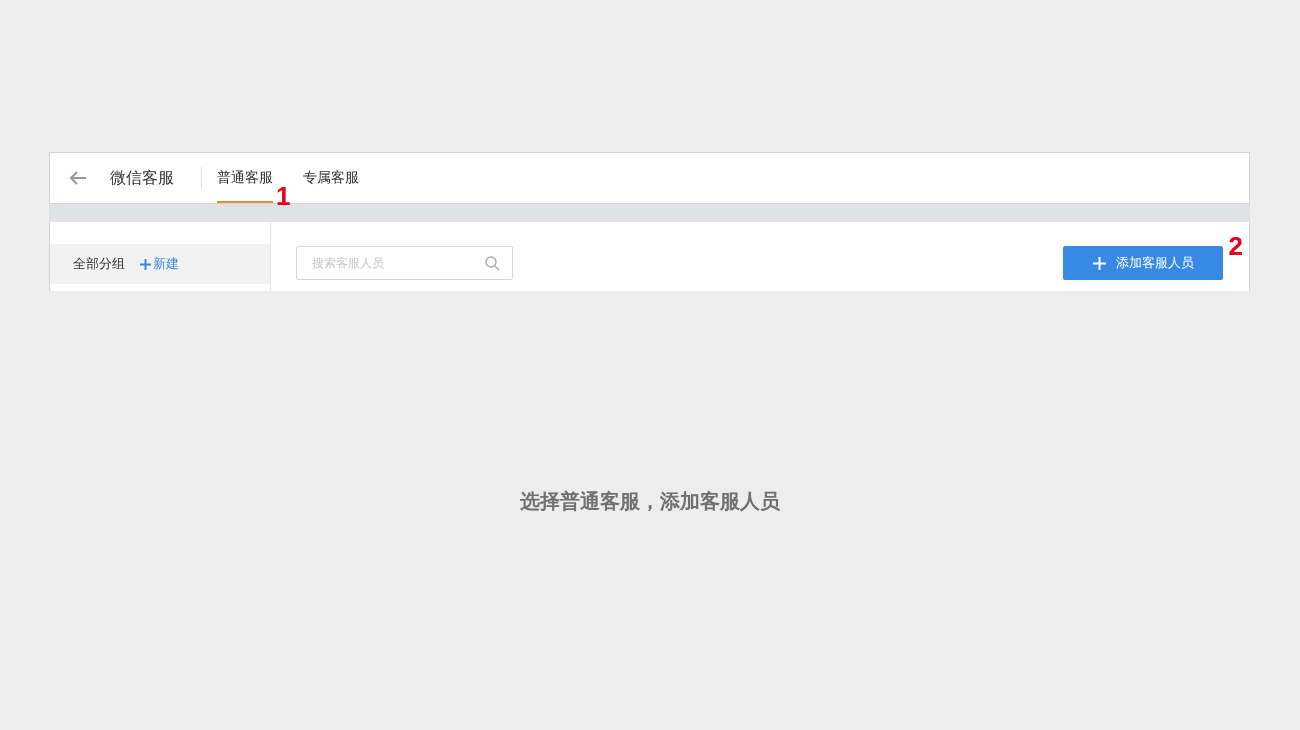 Image resolution: width=1300 pixels, height=730 pixels. I want to click on back-arrow-icon, so click(78, 178).